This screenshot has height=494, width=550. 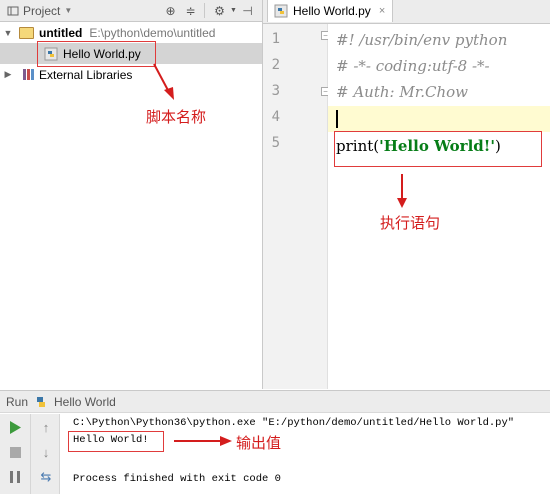 I want to click on annotation-arrow-statement, so click(x=402, y=191).